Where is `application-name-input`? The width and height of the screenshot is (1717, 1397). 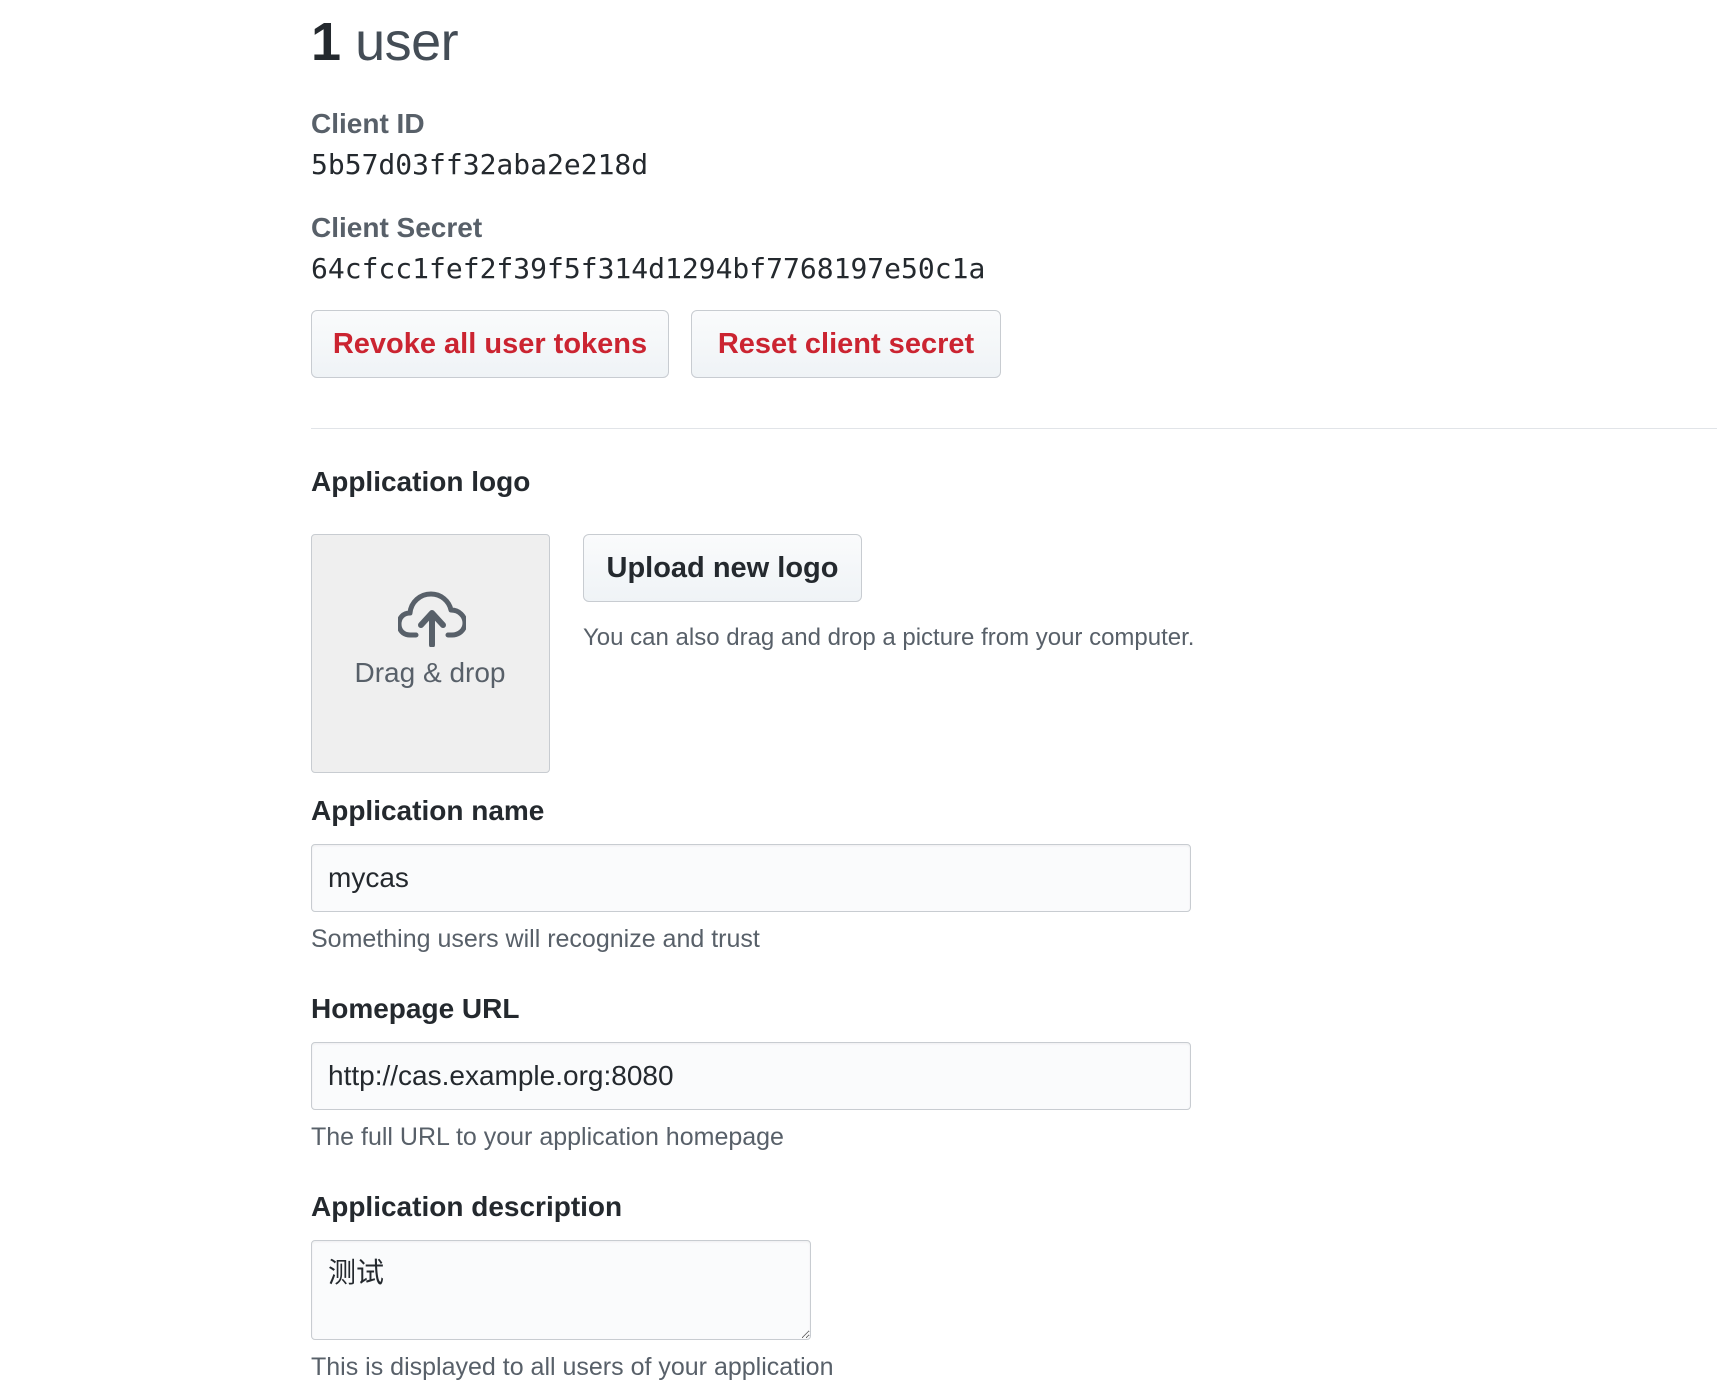 application-name-input is located at coordinates (751, 878).